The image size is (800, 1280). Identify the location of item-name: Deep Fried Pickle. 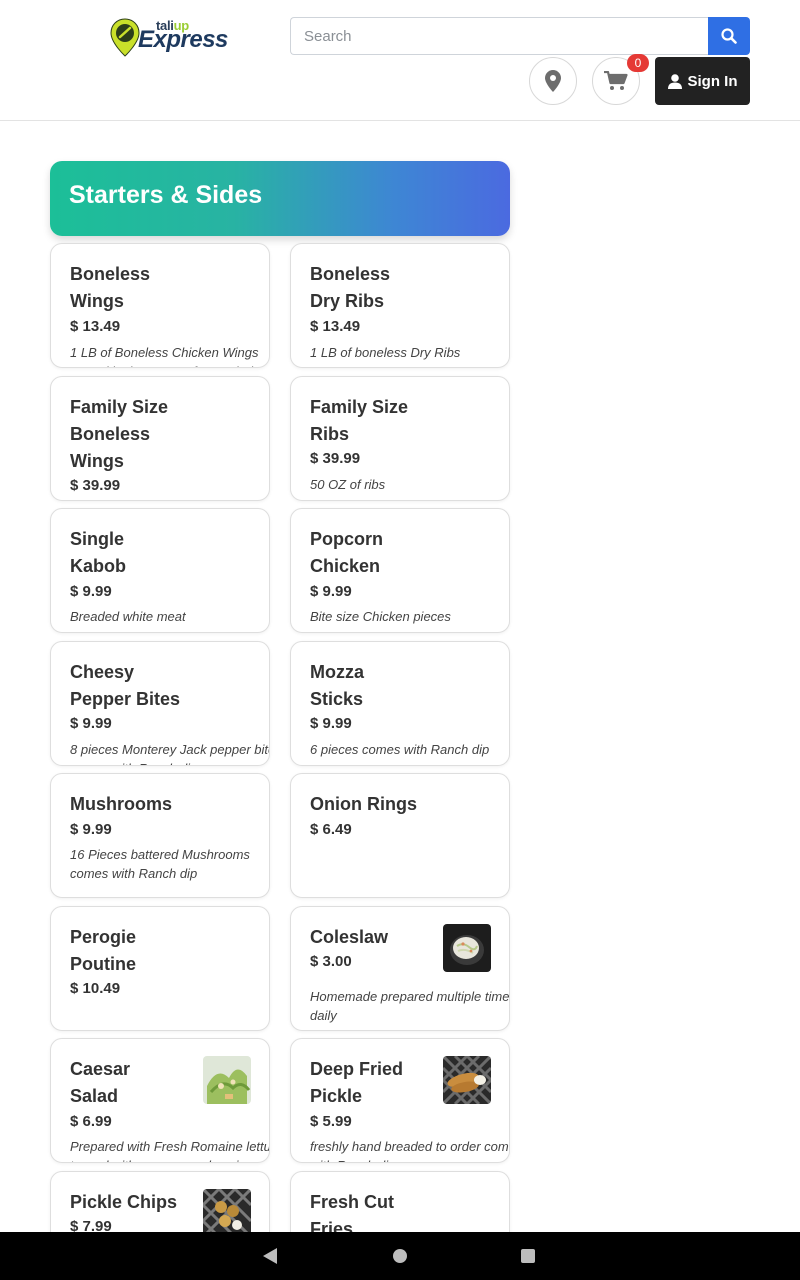
(357, 1082).